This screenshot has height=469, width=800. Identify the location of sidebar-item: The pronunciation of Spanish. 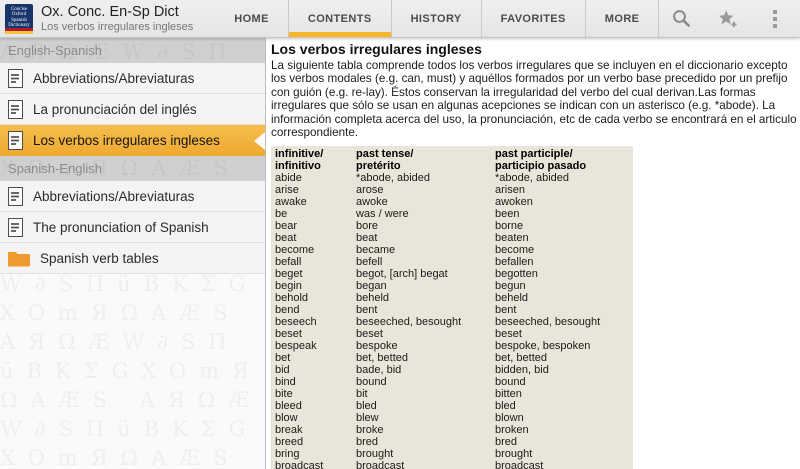
(132, 227).